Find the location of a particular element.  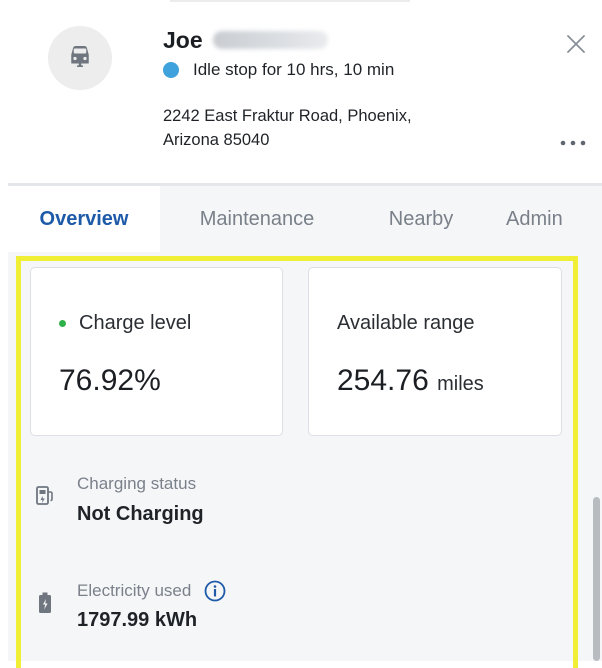

panel-top-edge is located at coordinates (290, 1).